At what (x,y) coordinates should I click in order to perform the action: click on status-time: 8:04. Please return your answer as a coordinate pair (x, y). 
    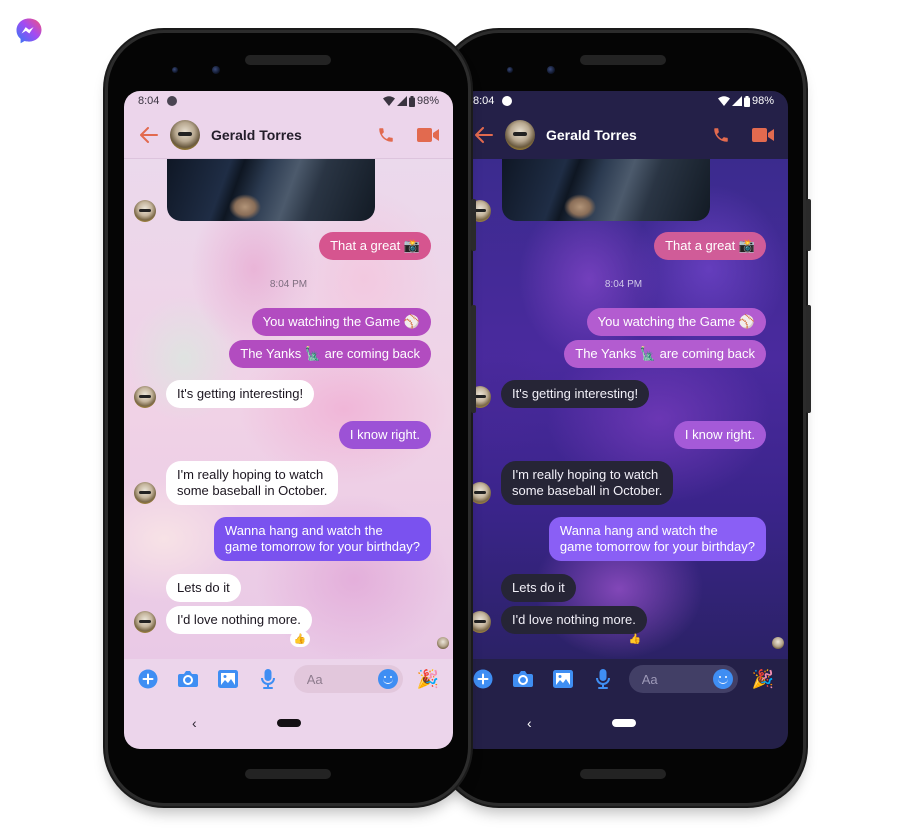
    Looking at the image, I should click on (149, 101).